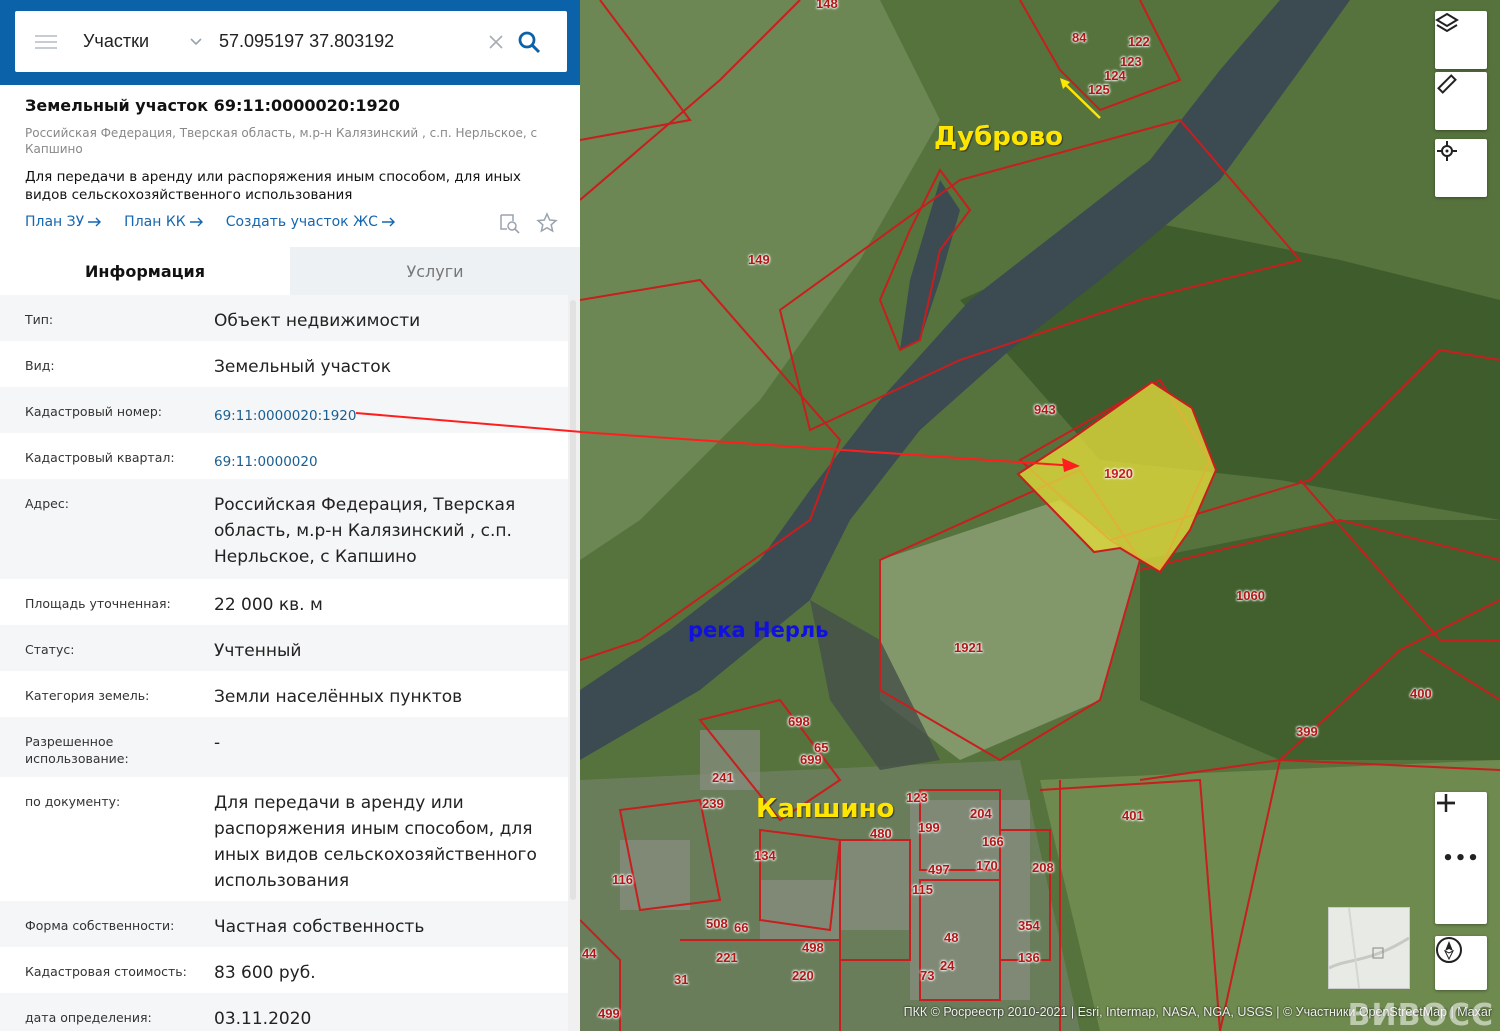 Image resolution: width=1500 pixels, height=1031 pixels. Describe the element at coordinates (981, 813) in the screenshot. I see `parcel-label: 204` at that location.